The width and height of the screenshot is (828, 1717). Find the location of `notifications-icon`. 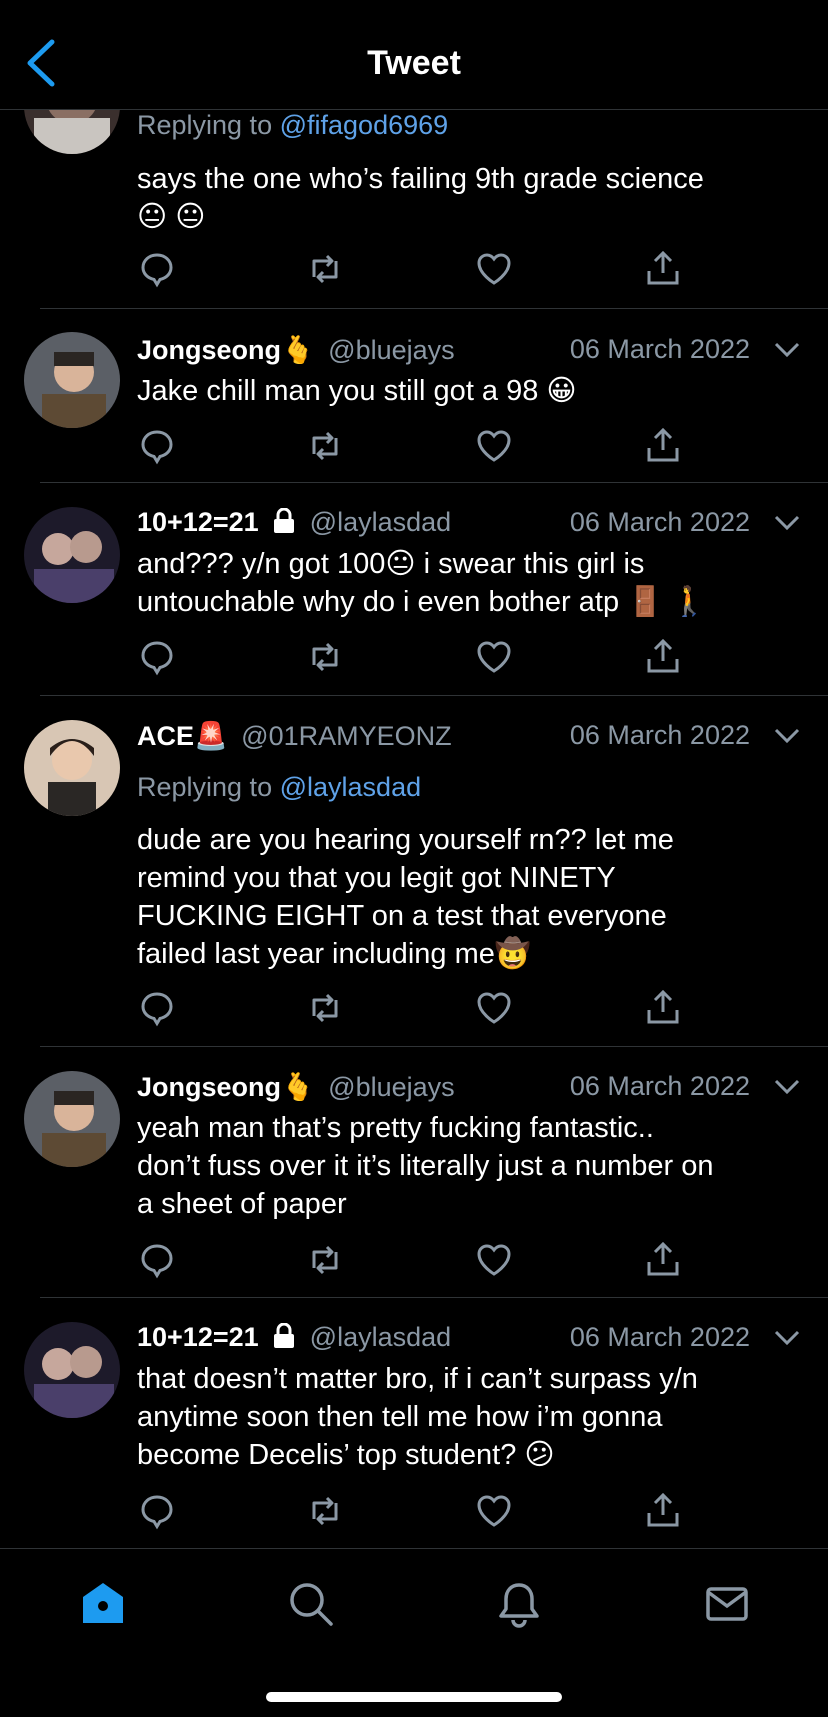

notifications-icon is located at coordinates (519, 1604).